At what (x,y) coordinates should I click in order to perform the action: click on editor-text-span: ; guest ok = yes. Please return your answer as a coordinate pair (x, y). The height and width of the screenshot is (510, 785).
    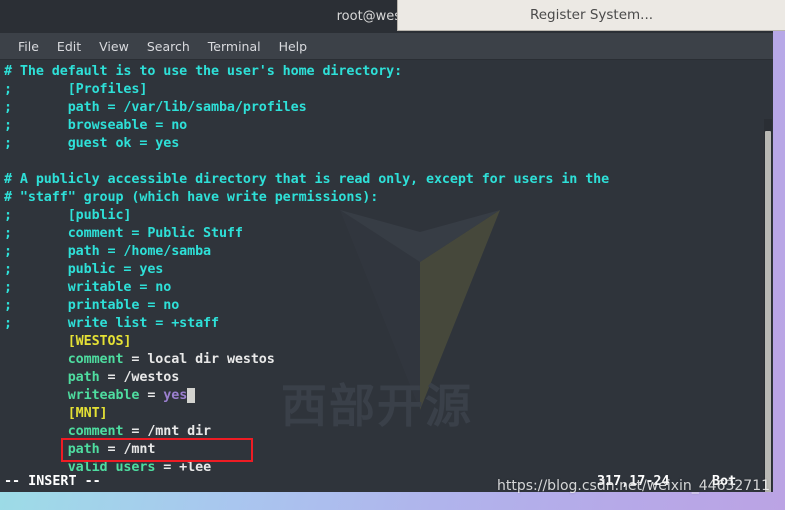
    Looking at the image, I should click on (92, 143).